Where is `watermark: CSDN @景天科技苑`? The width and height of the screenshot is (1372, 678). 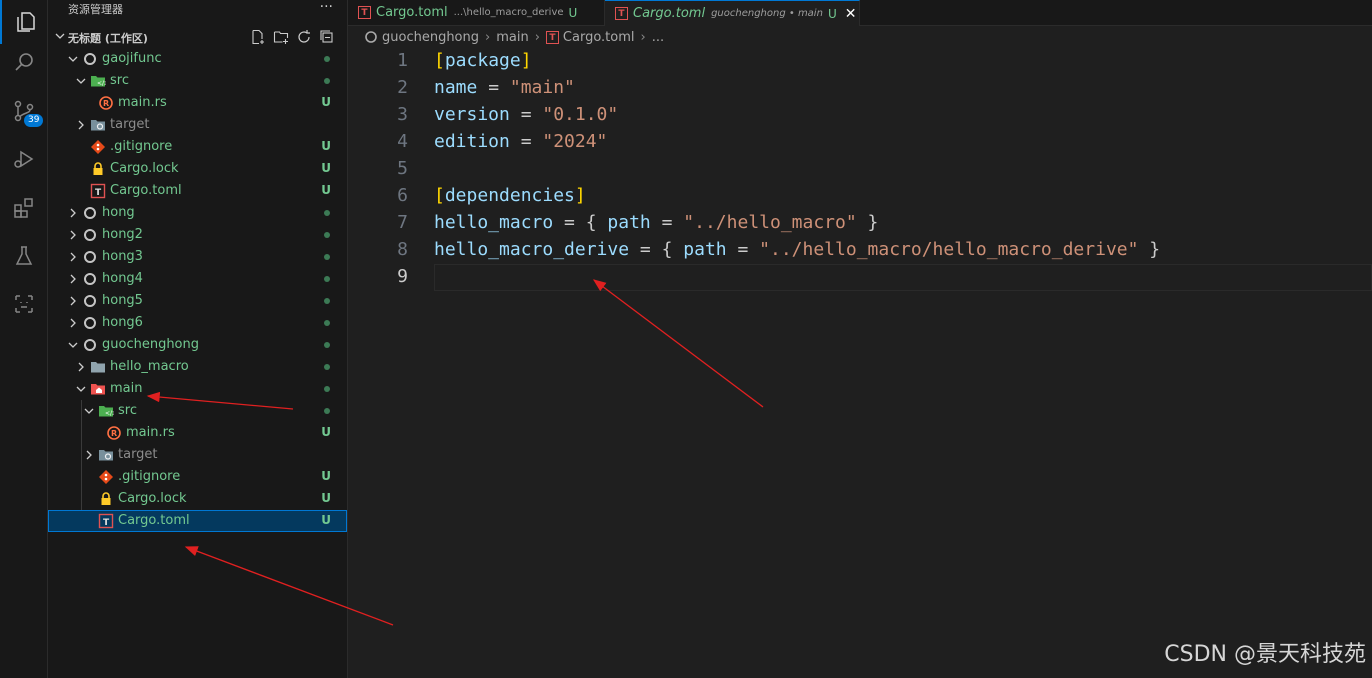 watermark: CSDN @景天科技苑 is located at coordinates (1265, 654).